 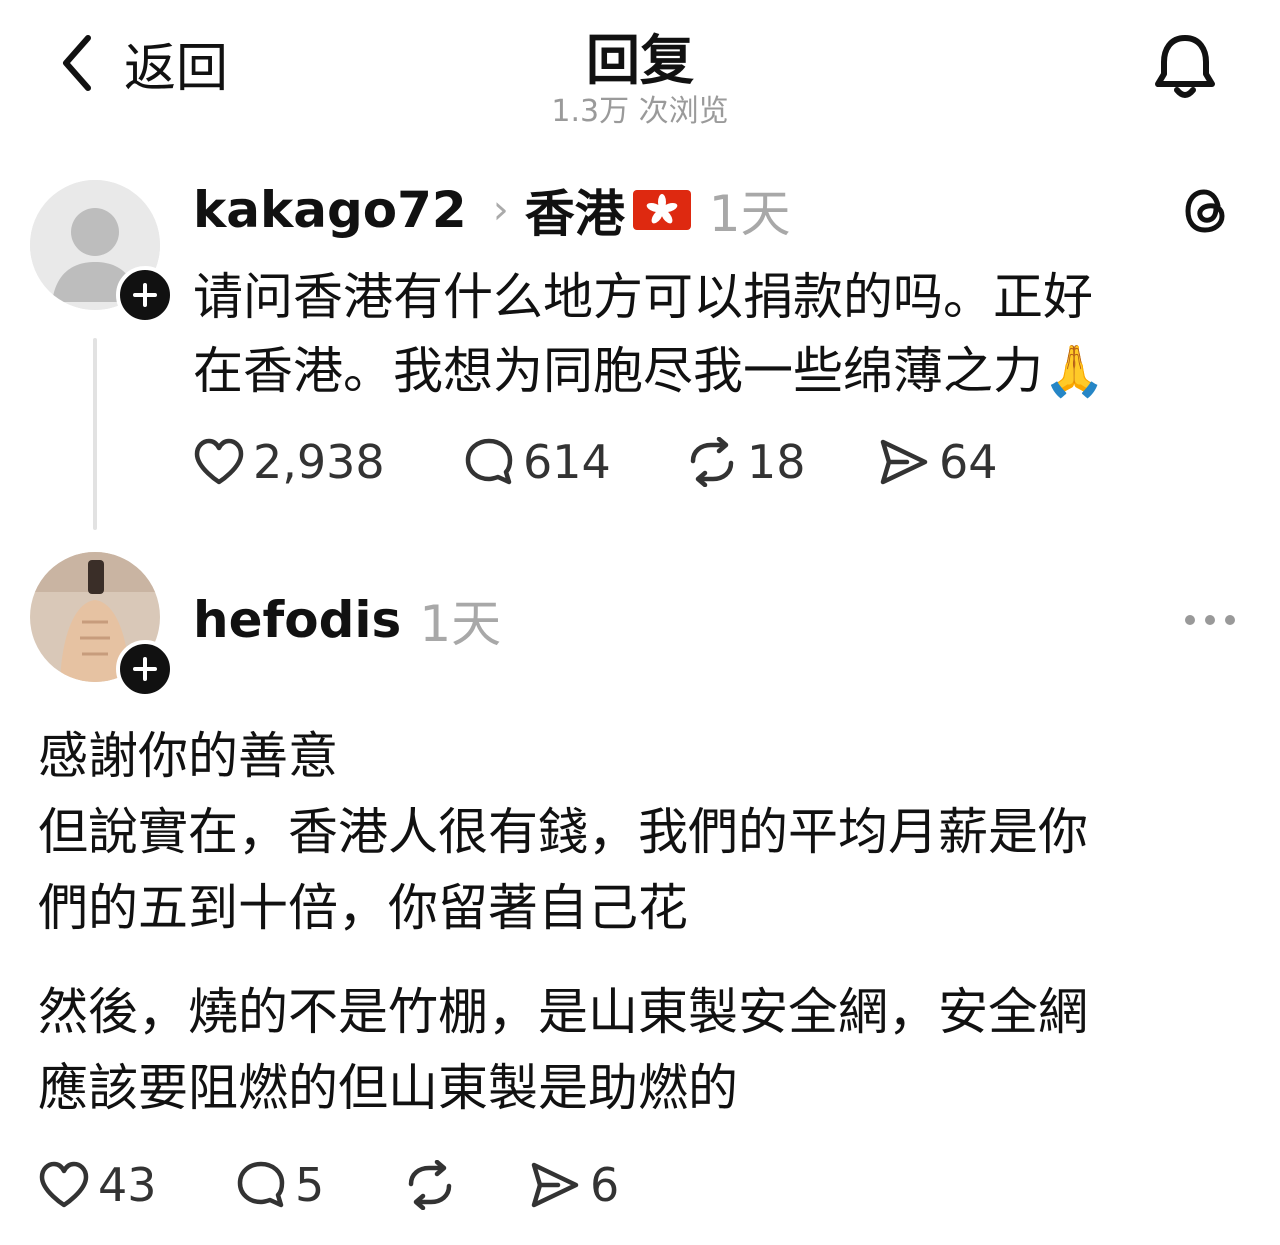 What do you see at coordinates (643, 297) in the screenshot?
I see `post-text-line: 请问香港有什么地方可以捐款的吗。正好` at bounding box center [643, 297].